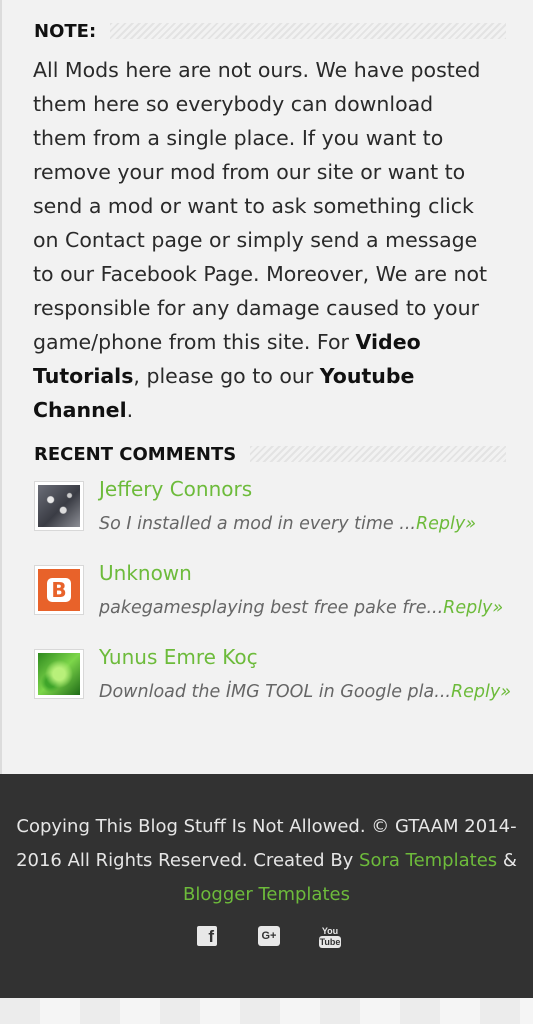  What do you see at coordinates (145, 573) in the screenshot?
I see `comment-author-link: Unknown` at bounding box center [145, 573].